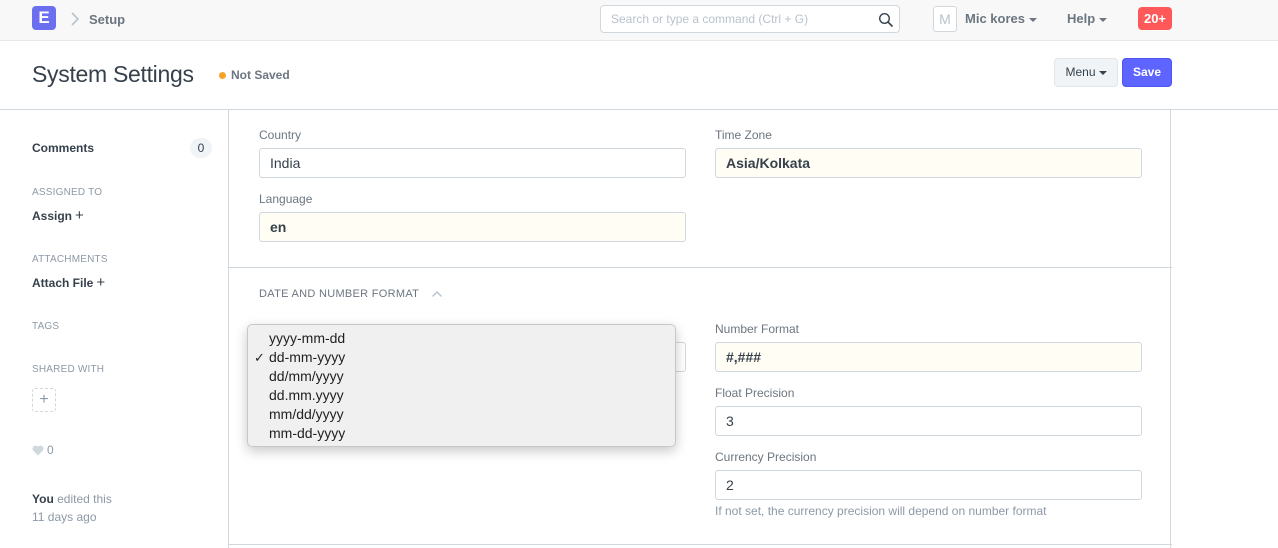  Describe the element at coordinates (757, 329) in the screenshot. I see `number-format-label: Number Format` at that location.